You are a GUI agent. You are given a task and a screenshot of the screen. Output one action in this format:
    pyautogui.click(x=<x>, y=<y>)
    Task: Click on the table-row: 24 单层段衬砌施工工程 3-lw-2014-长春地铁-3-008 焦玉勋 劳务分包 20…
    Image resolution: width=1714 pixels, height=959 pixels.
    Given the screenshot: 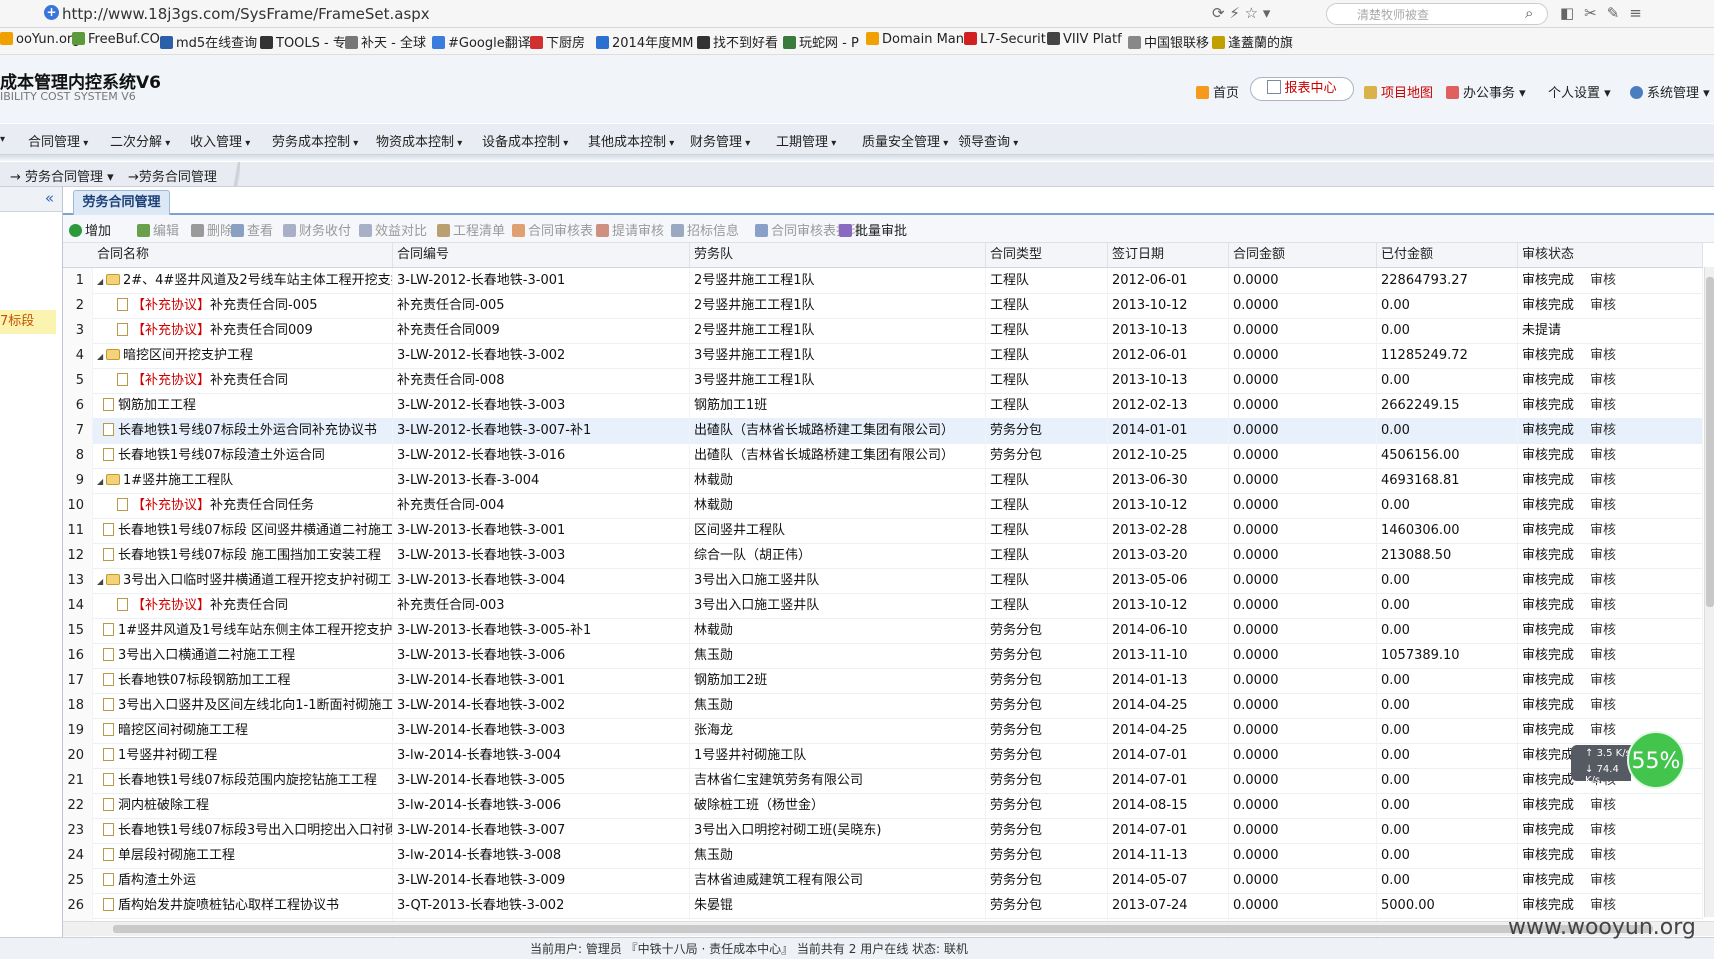 What is the action you would take?
    pyautogui.click(x=883, y=856)
    